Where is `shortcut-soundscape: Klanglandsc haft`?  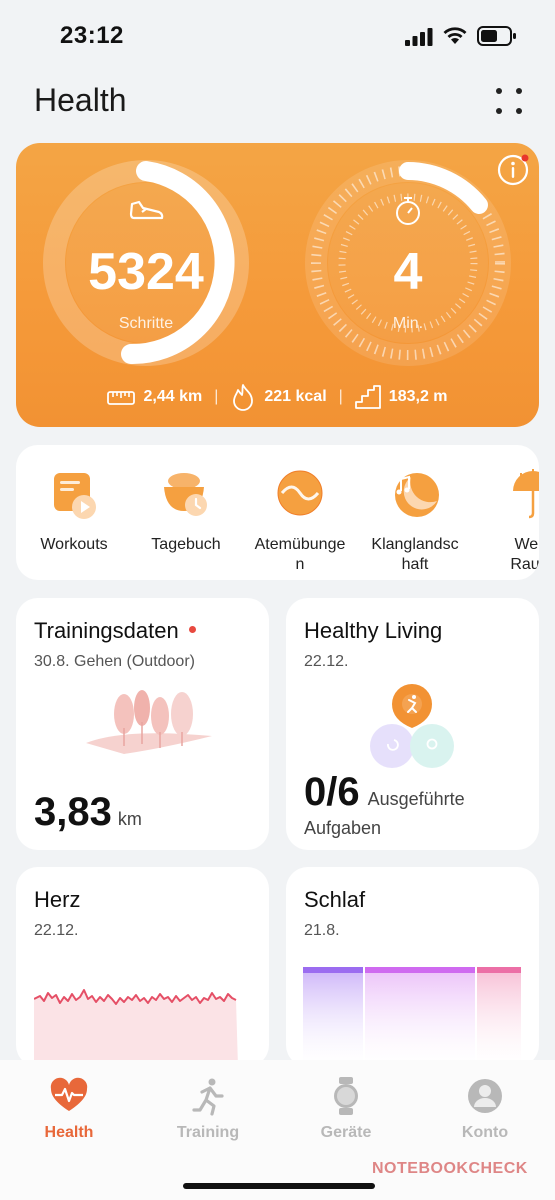 shortcut-soundscape: Klanglandsc haft is located at coordinates (415, 521).